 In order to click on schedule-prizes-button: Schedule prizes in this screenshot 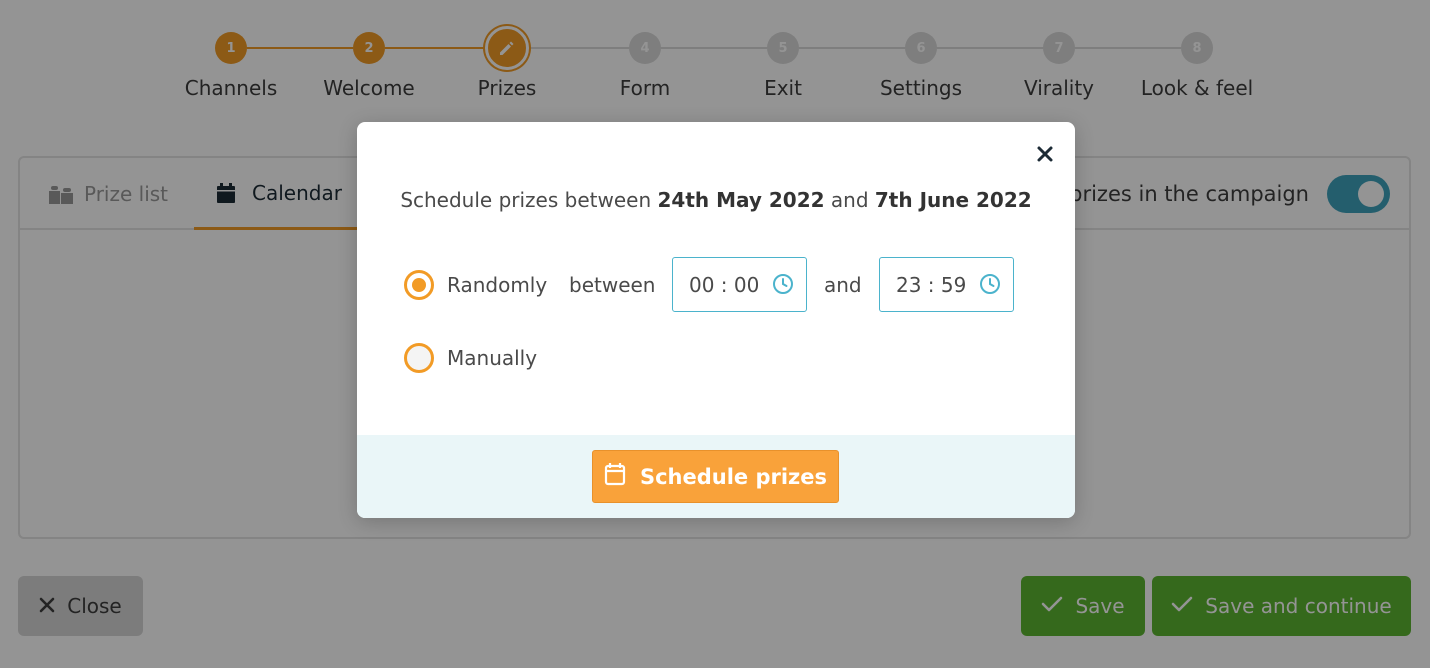, I will do `click(715, 476)`.